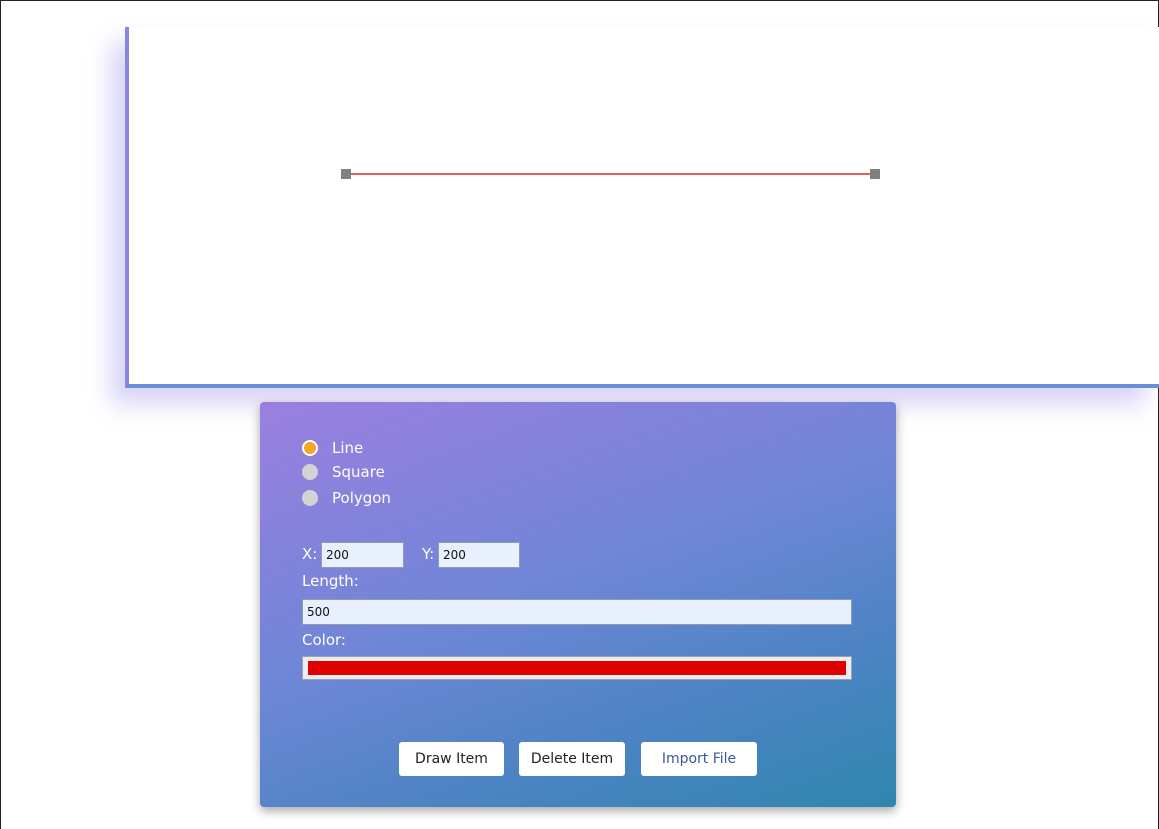  I want to click on color-label: Color:, so click(324, 640).